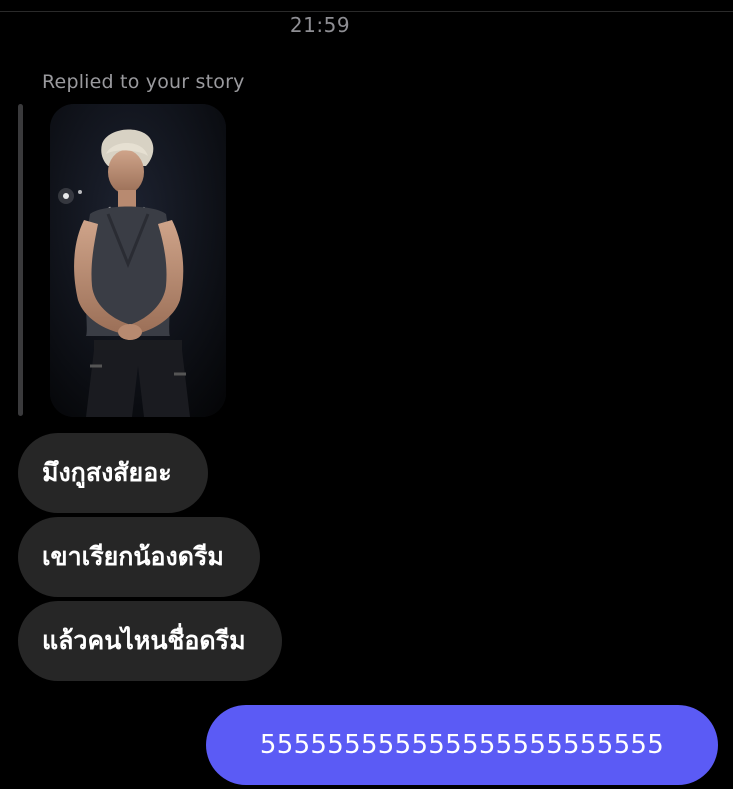 This screenshot has width=733, height=789. What do you see at coordinates (320, 25) in the screenshot?
I see `message-timestamp: 21:59` at bounding box center [320, 25].